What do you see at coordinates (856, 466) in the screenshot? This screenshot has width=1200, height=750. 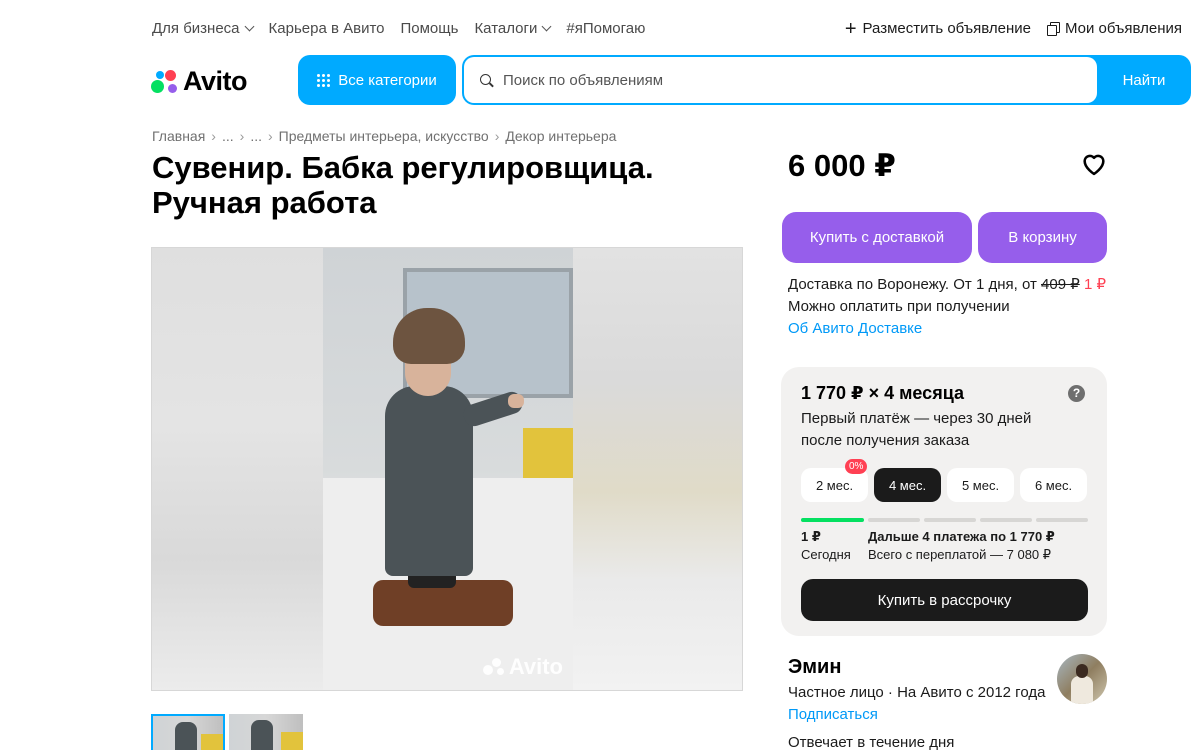 I see `zero-percent-badge: 0%` at bounding box center [856, 466].